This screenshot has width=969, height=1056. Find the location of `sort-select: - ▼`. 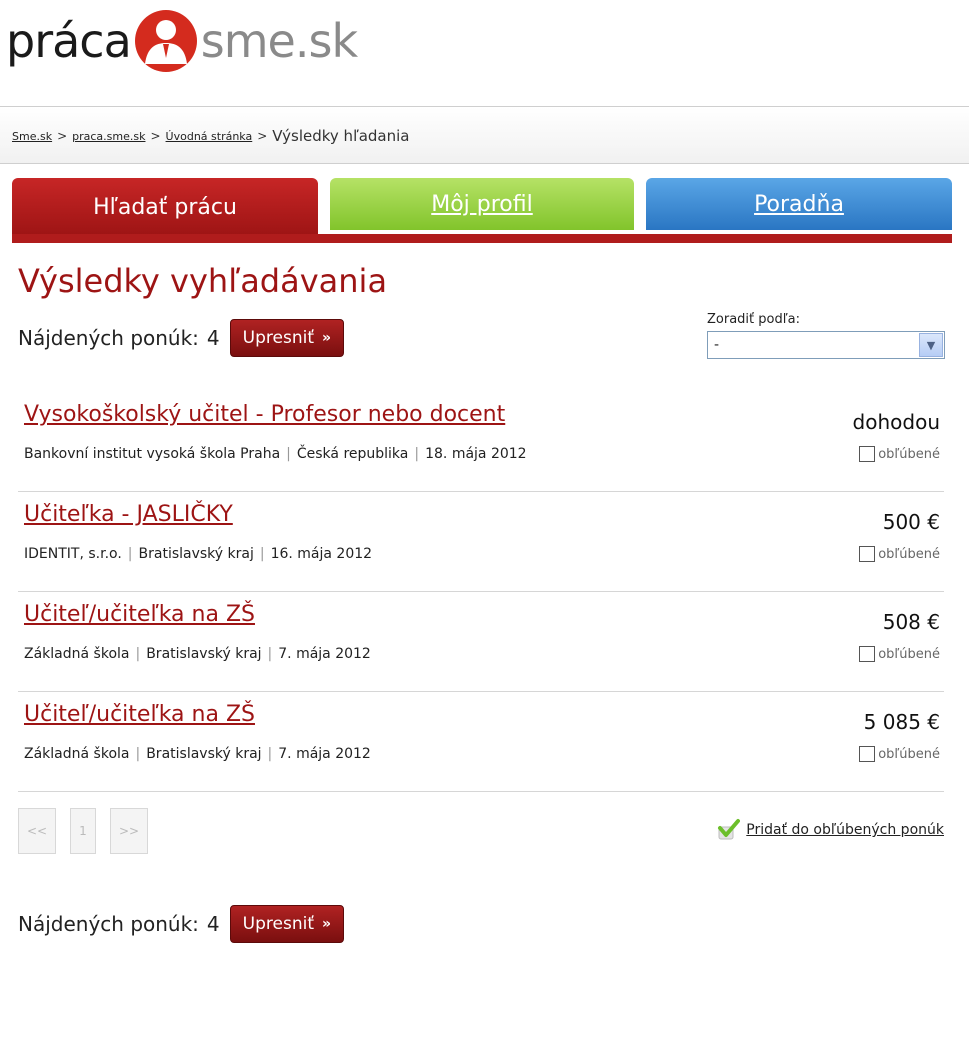

sort-select: - ▼ is located at coordinates (826, 345).